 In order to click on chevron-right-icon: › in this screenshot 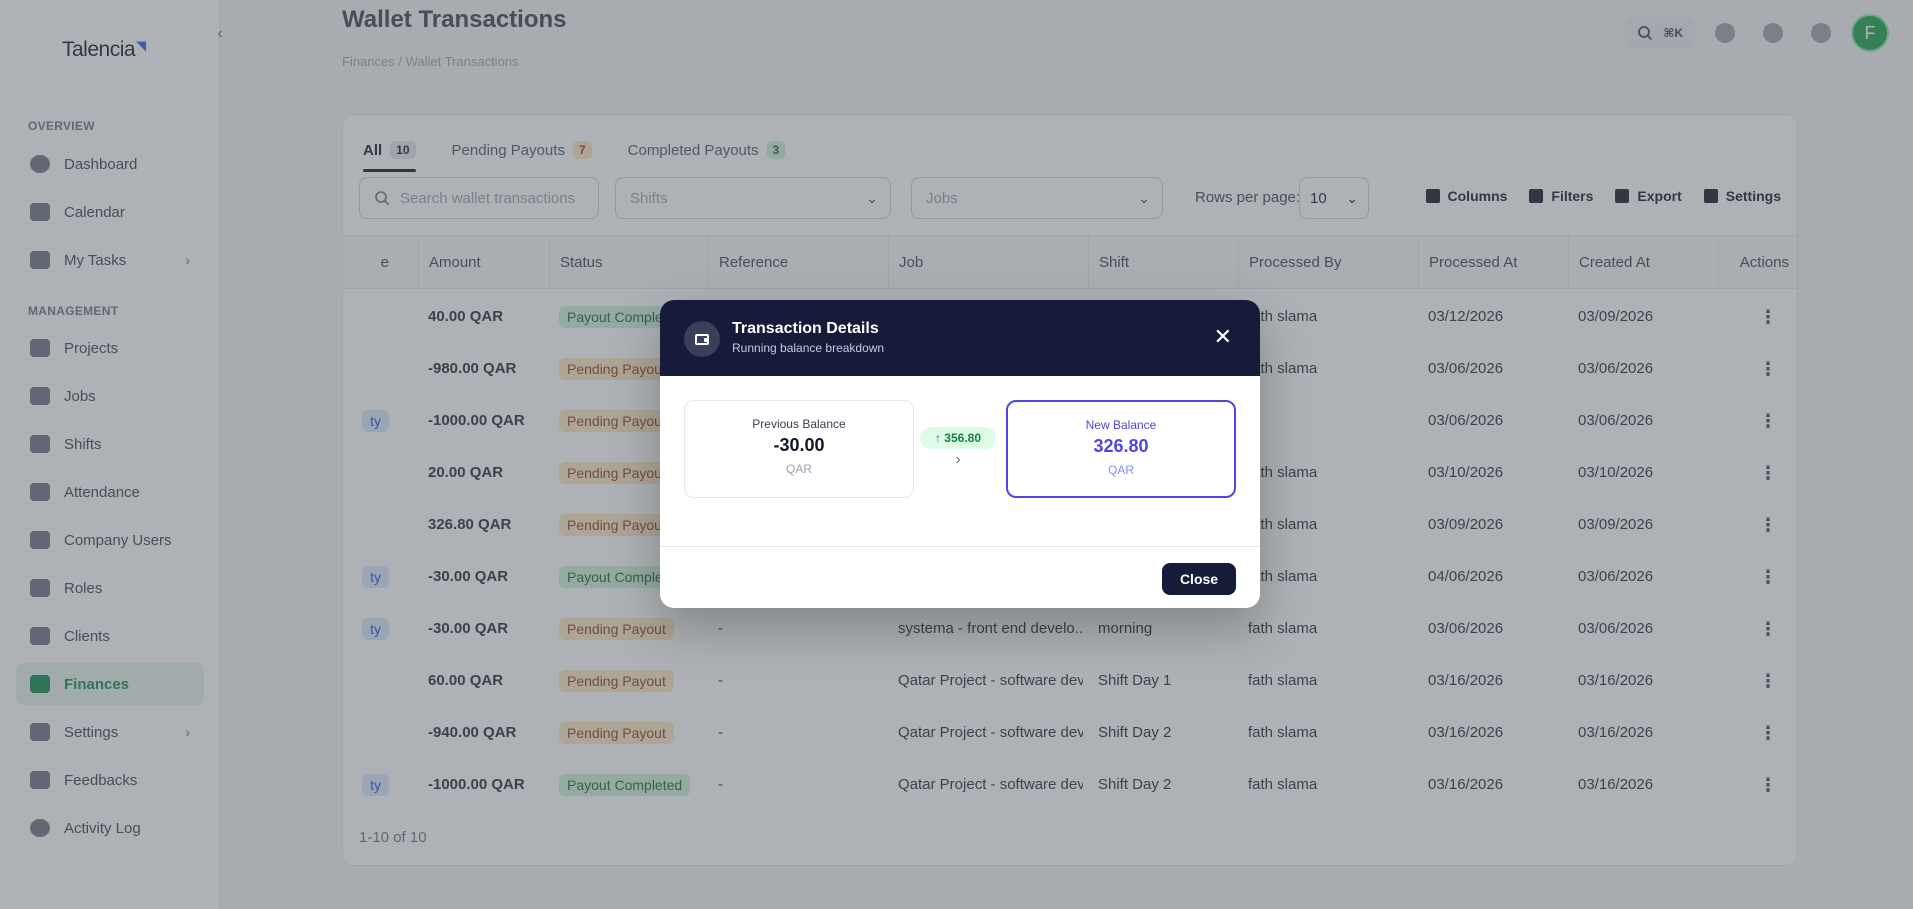, I will do `click(958, 459)`.